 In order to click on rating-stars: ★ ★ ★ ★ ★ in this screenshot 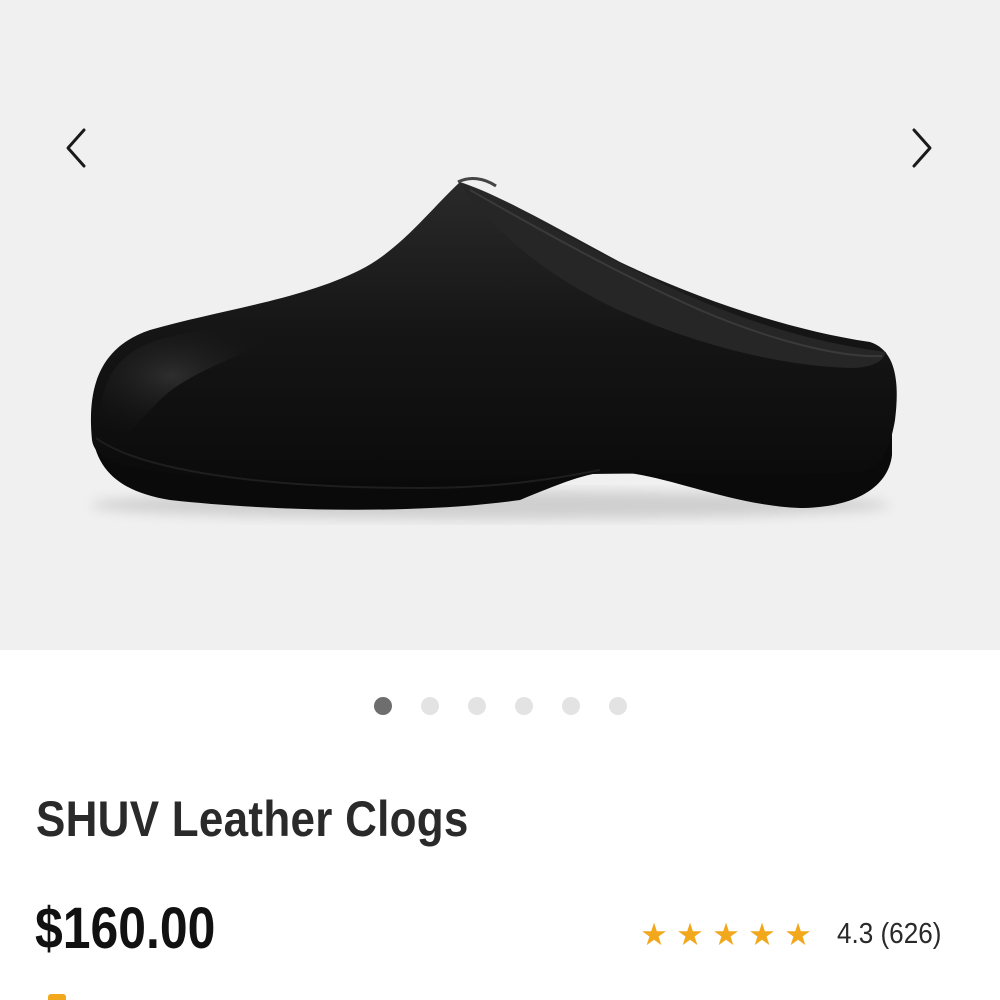, I will do `click(726, 934)`.